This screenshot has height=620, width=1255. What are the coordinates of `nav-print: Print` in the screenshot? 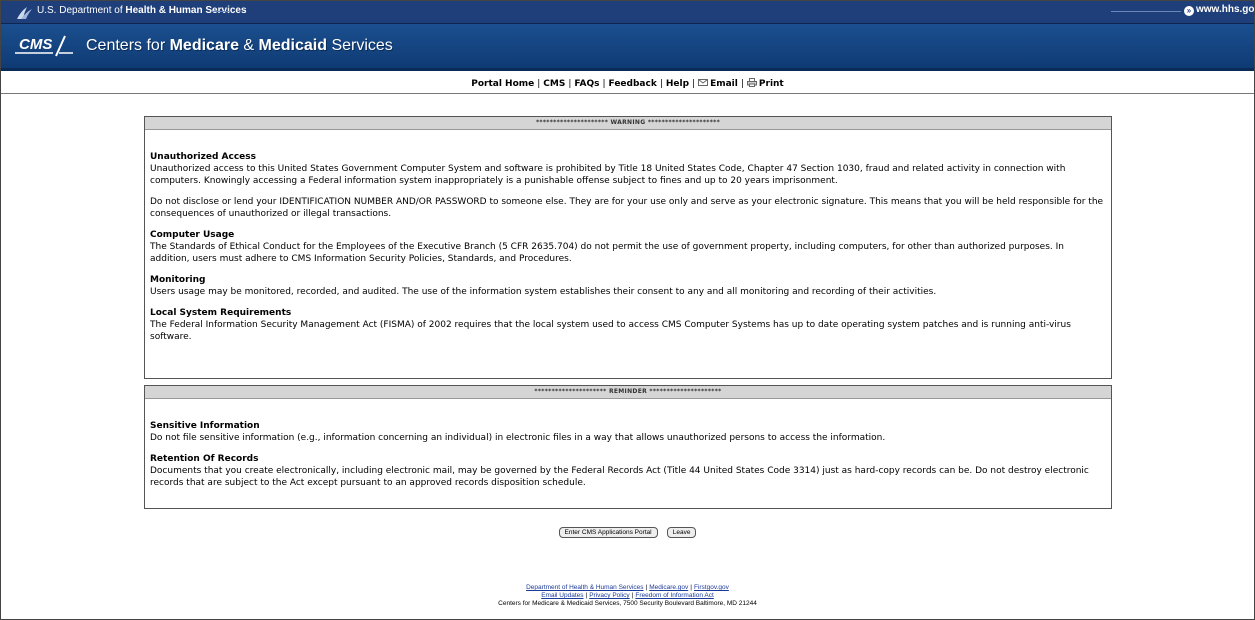 It's located at (765, 83).